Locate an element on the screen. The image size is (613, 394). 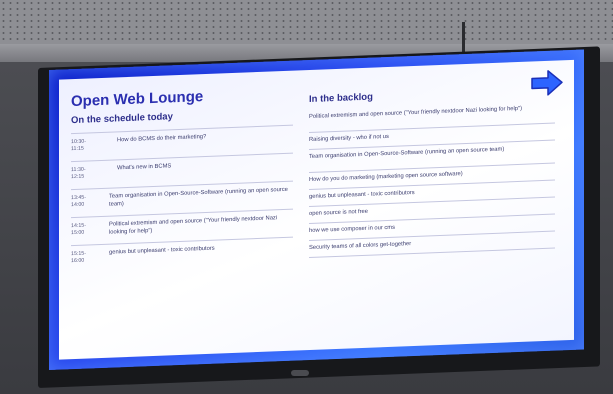
schedule-time: 15:15- 16:00 is located at coordinates (79, 257).